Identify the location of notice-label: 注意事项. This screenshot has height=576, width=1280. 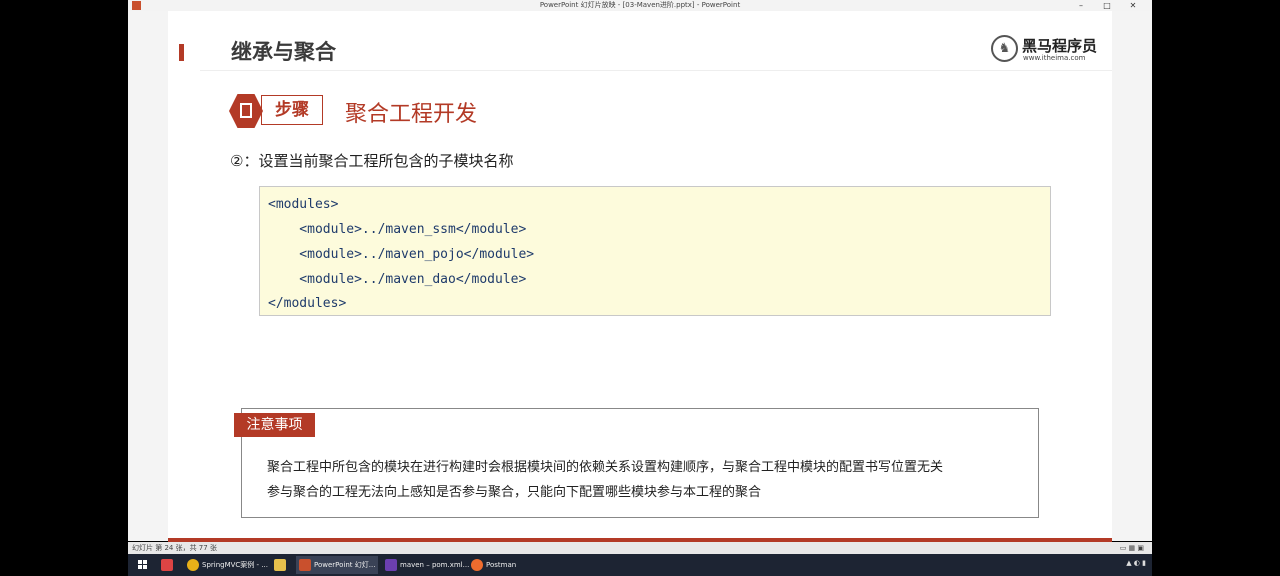
(274, 425).